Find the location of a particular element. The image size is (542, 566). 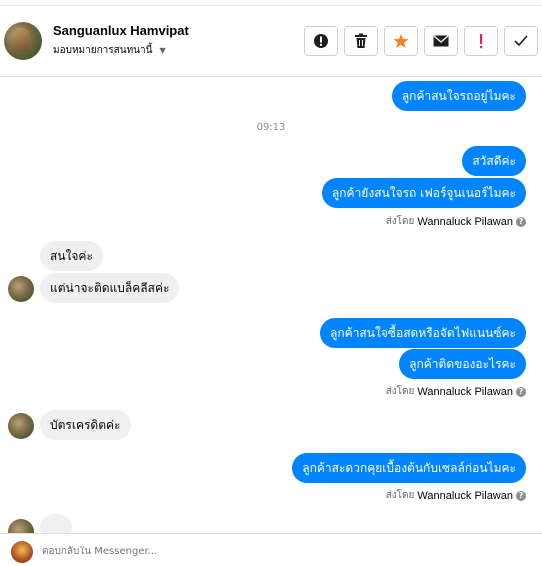

header-actions is located at coordinates (421, 41).